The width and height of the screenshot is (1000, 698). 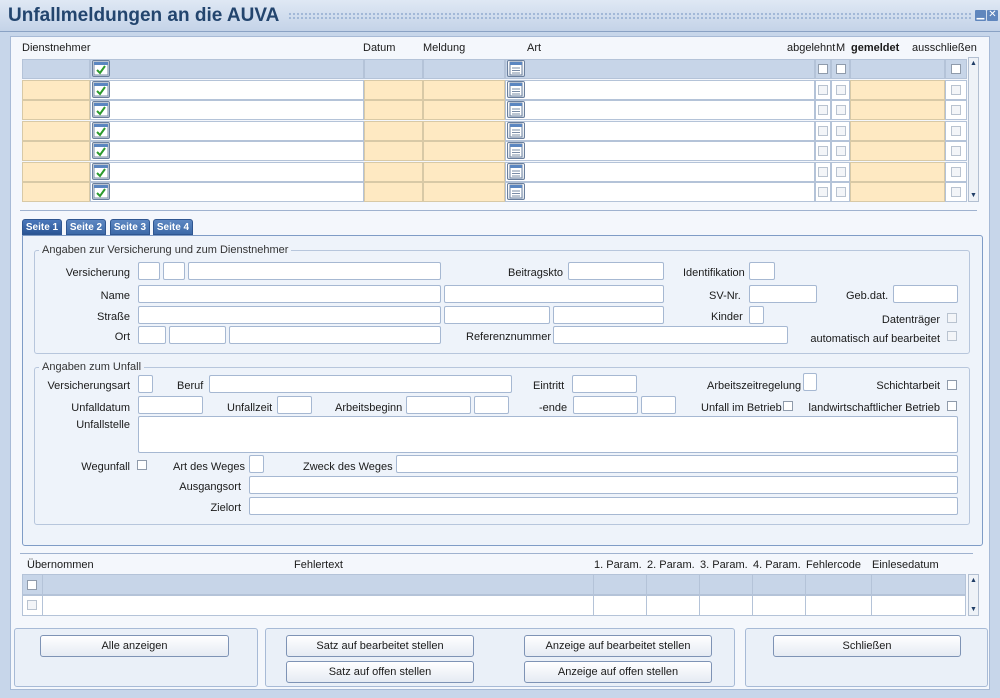 I want to click on ort-plz-field, so click(x=152, y=335).